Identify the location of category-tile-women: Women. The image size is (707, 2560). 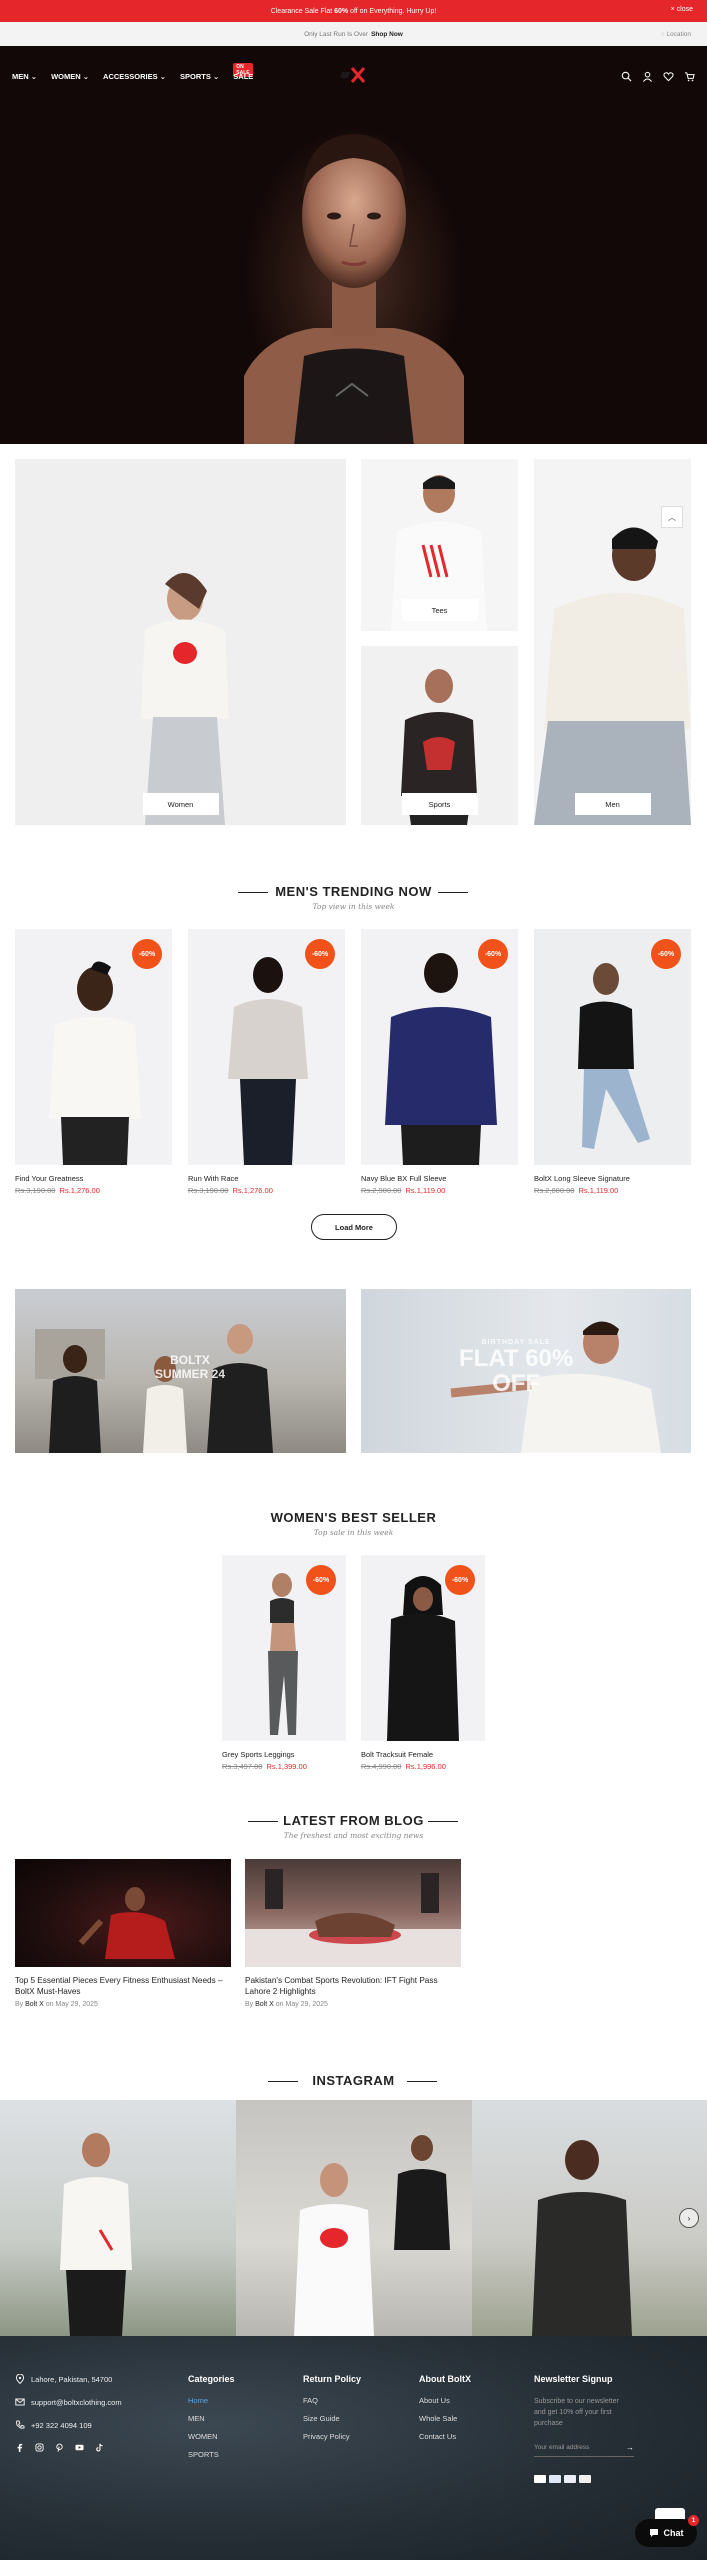
(180, 642).